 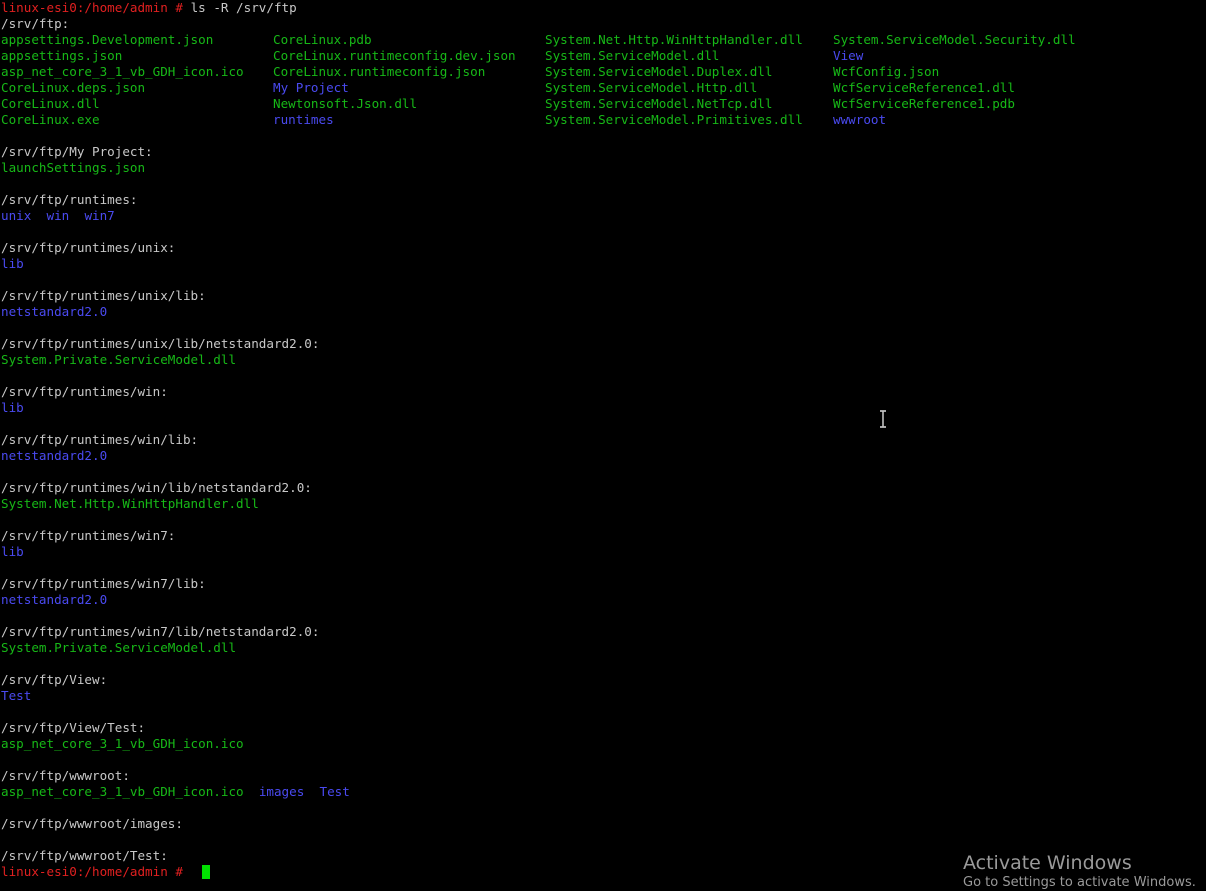 What do you see at coordinates (16, 215) in the screenshot?
I see `directory-entry: unix` at bounding box center [16, 215].